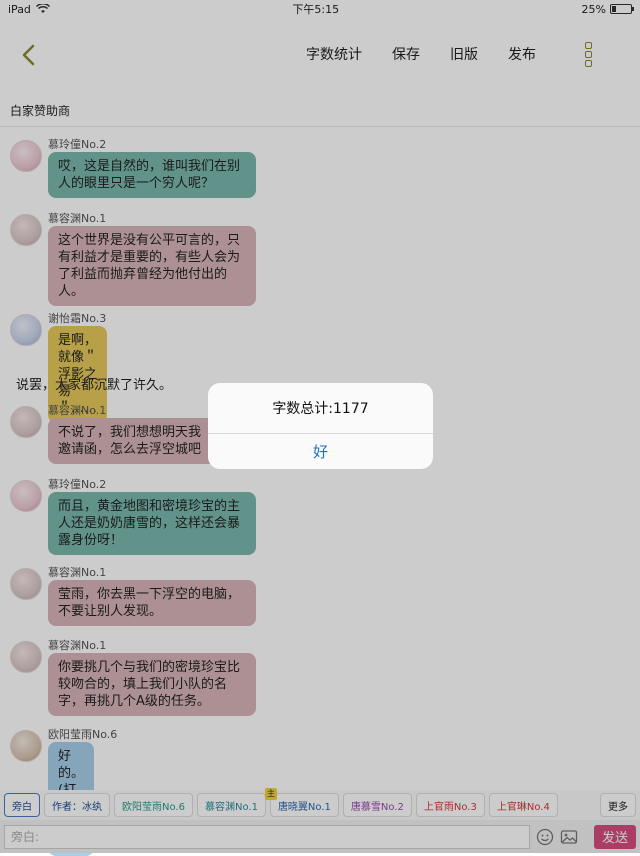  What do you see at coordinates (320, 426) in the screenshot?
I see `word-count-alert: 字数总计:1177 好` at bounding box center [320, 426].